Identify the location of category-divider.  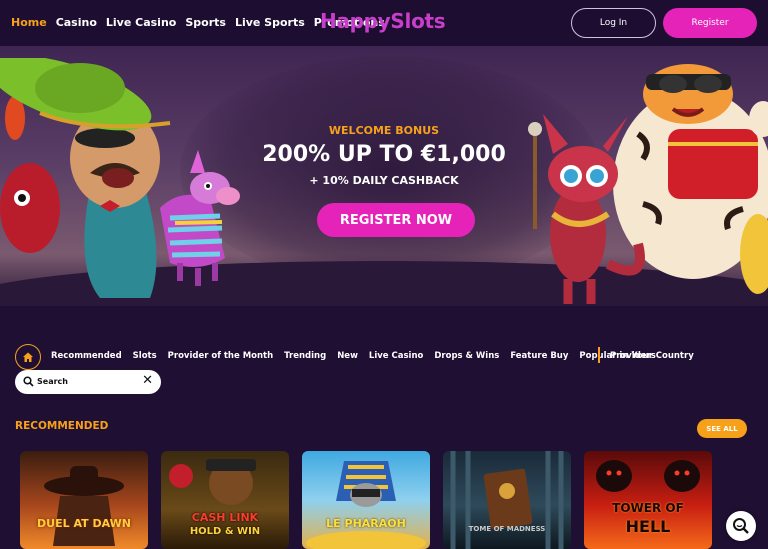
(599, 355).